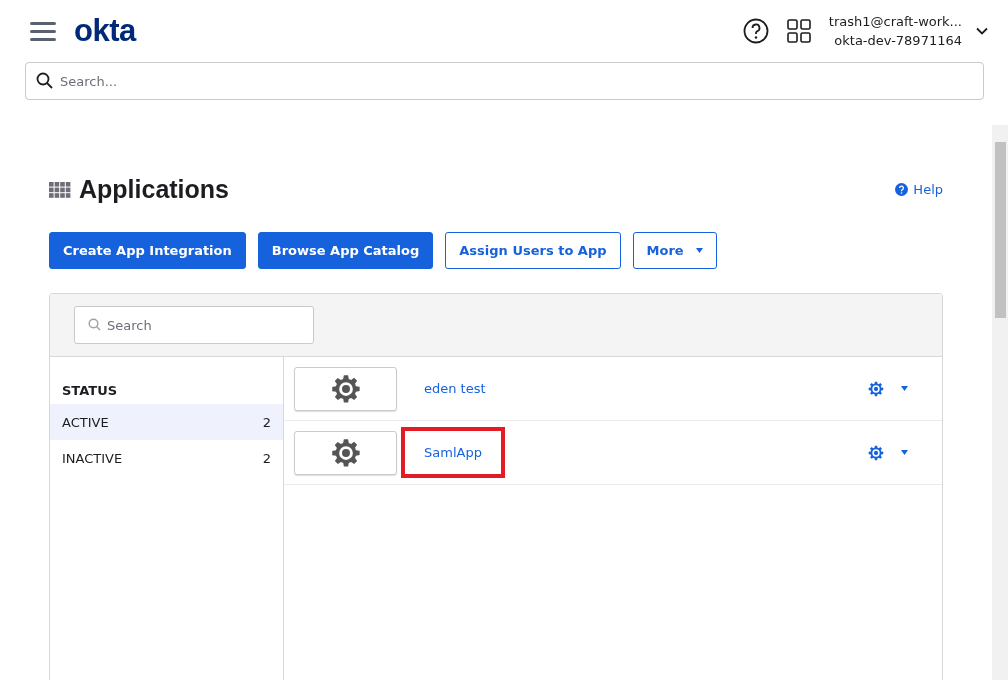 The width and height of the screenshot is (1008, 680). I want to click on action-button: Create App Integration, so click(147, 250).